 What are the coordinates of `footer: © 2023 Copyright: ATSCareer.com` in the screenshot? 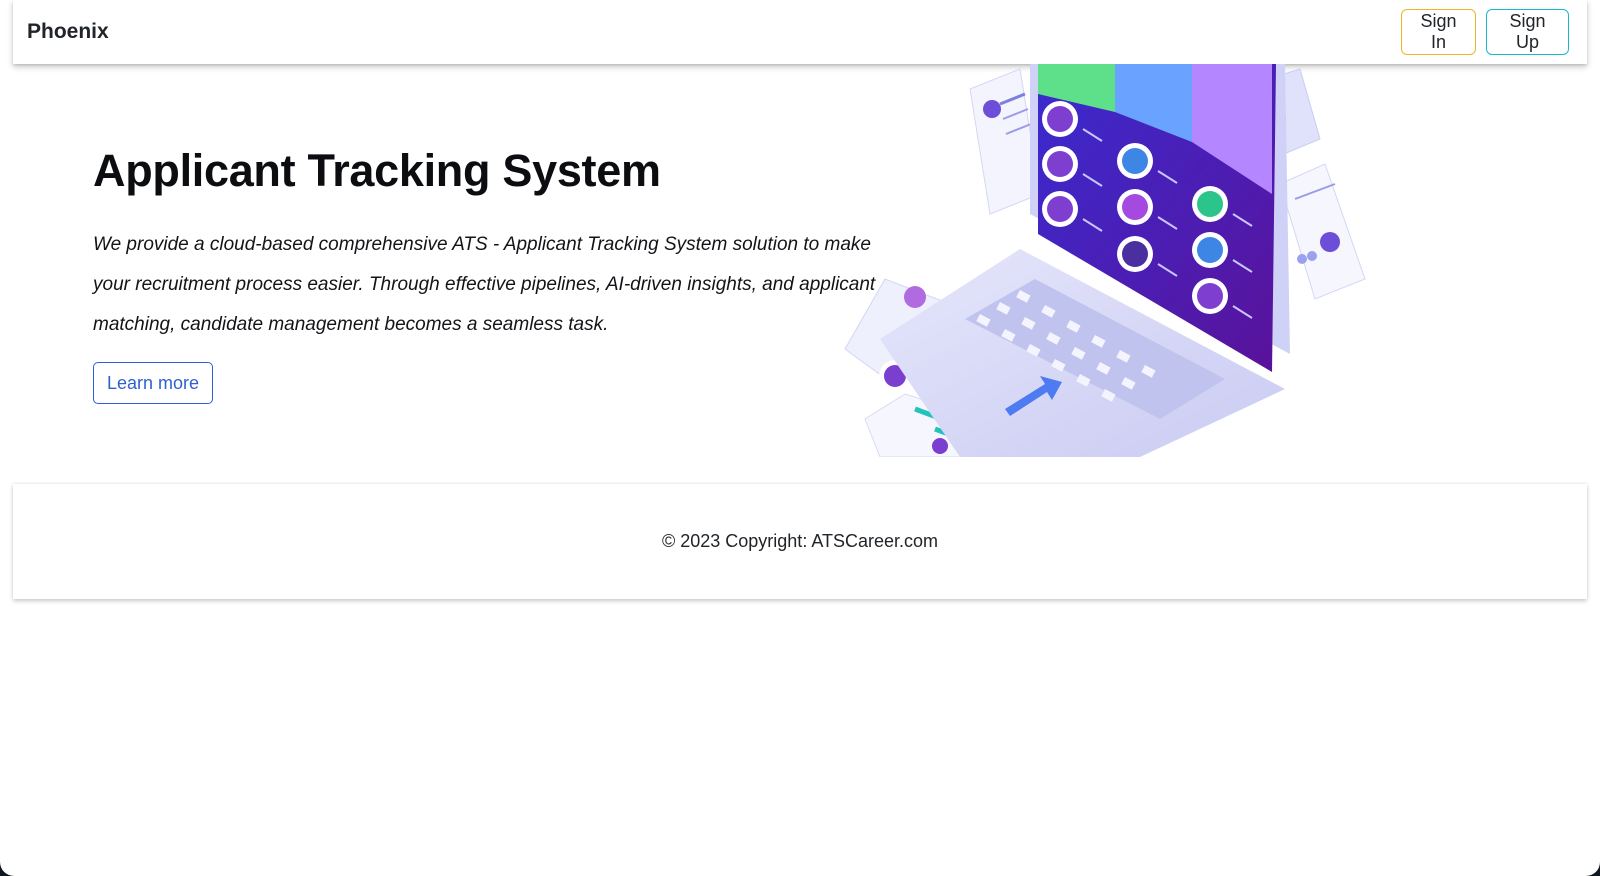 It's located at (800, 541).